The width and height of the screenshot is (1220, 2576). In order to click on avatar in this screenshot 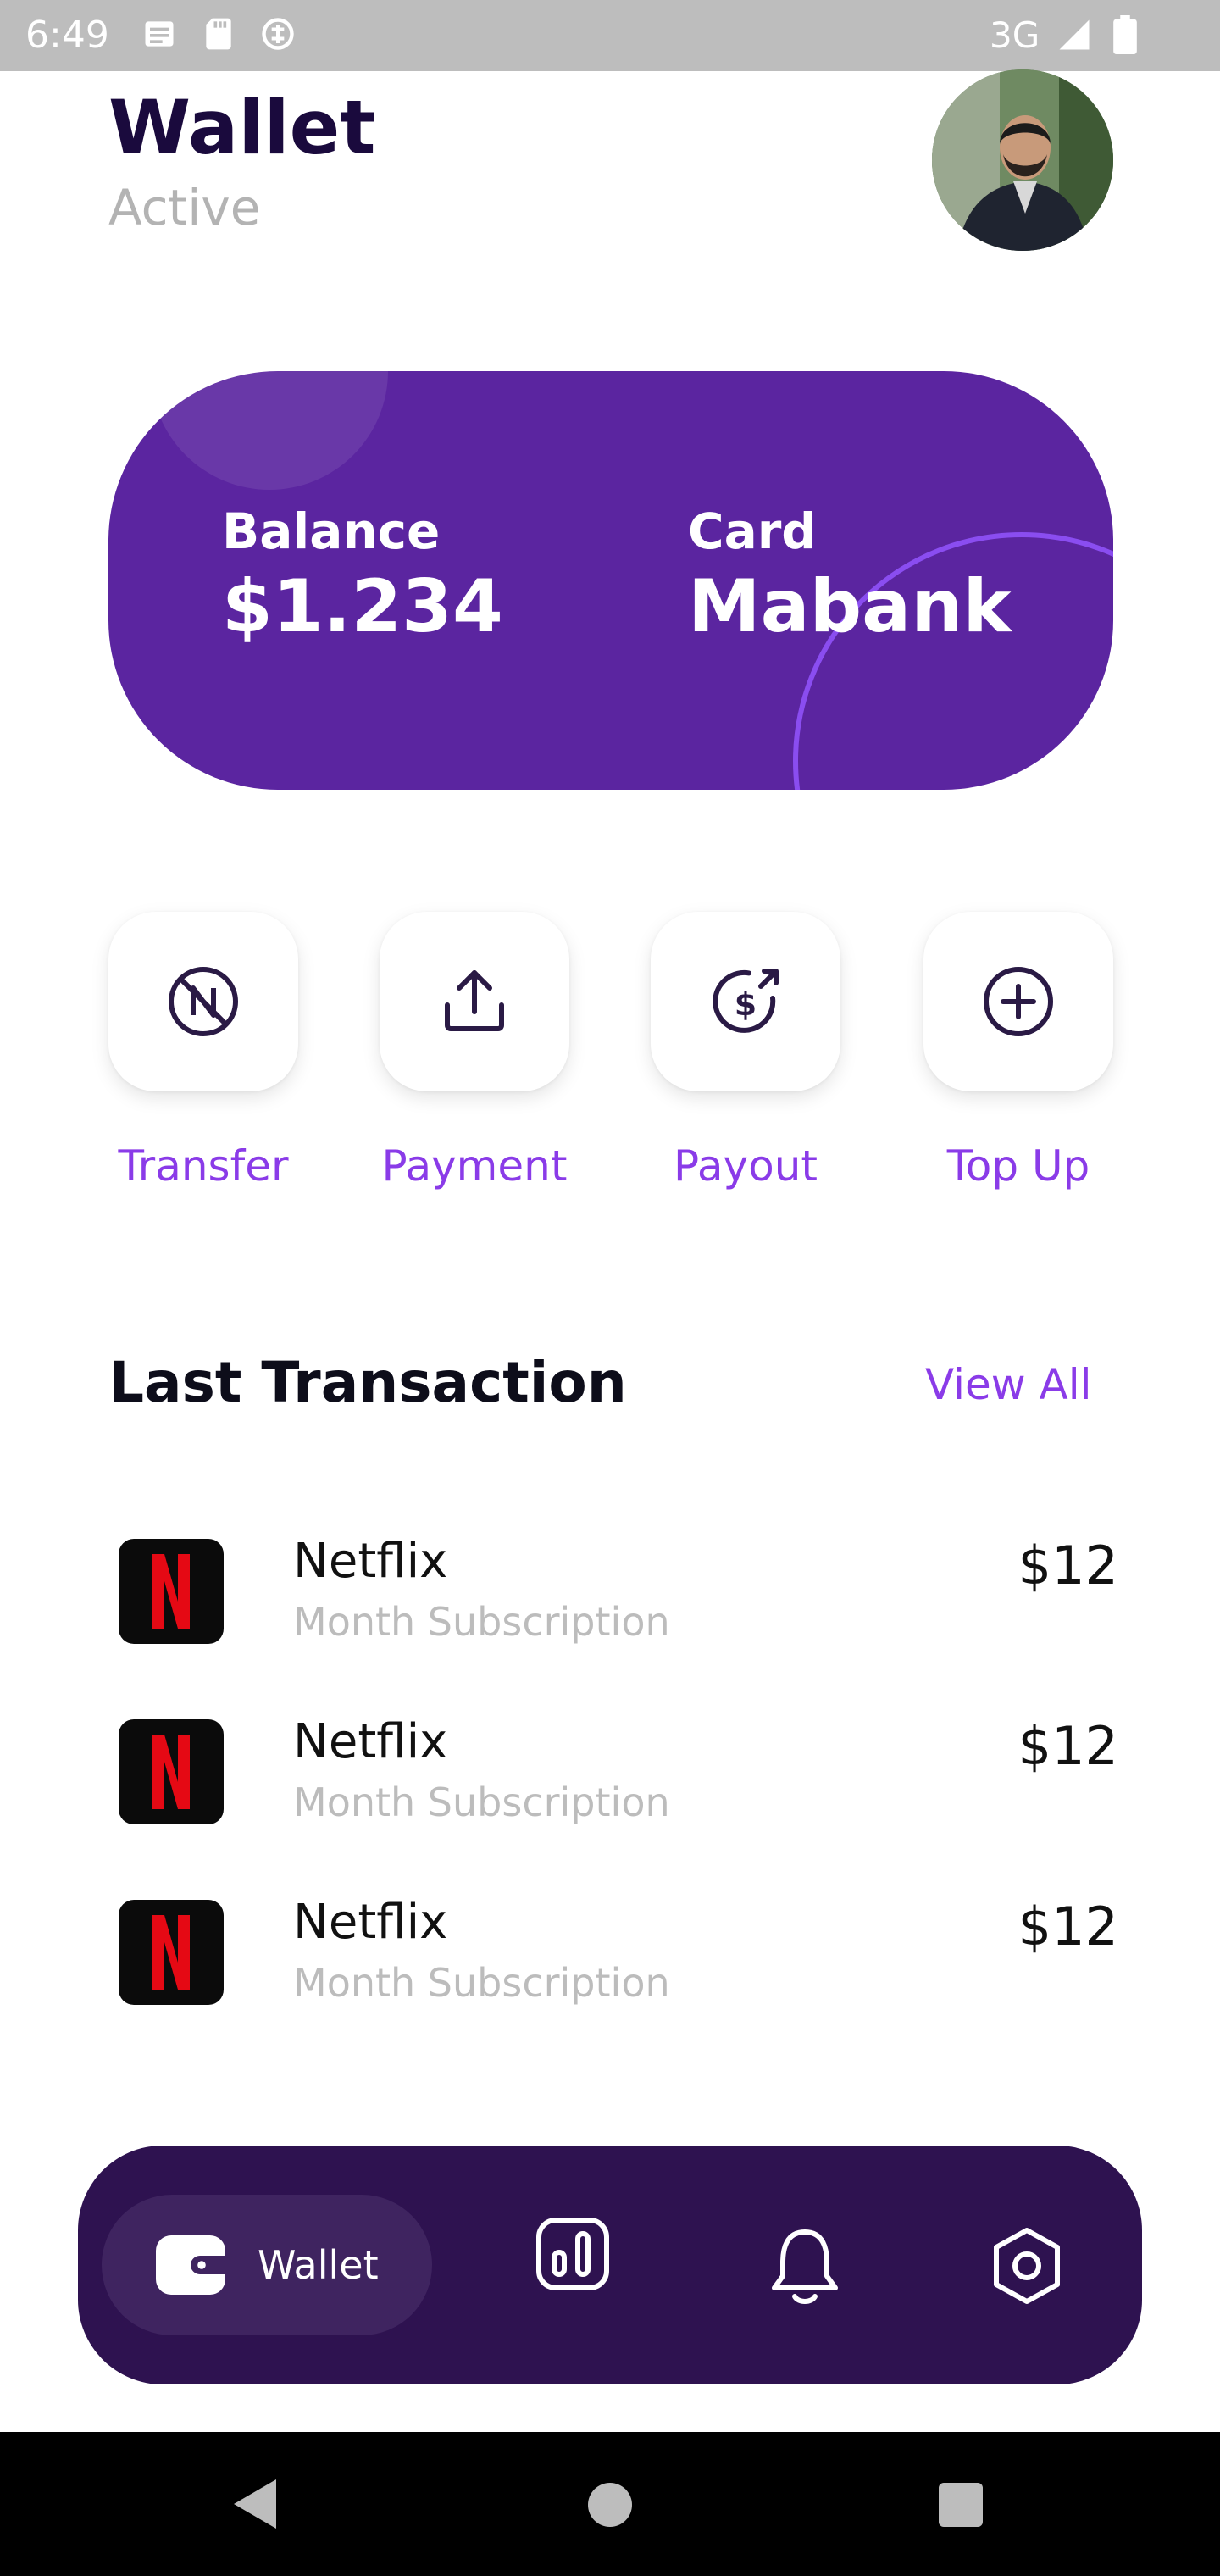, I will do `click(1022, 160)`.